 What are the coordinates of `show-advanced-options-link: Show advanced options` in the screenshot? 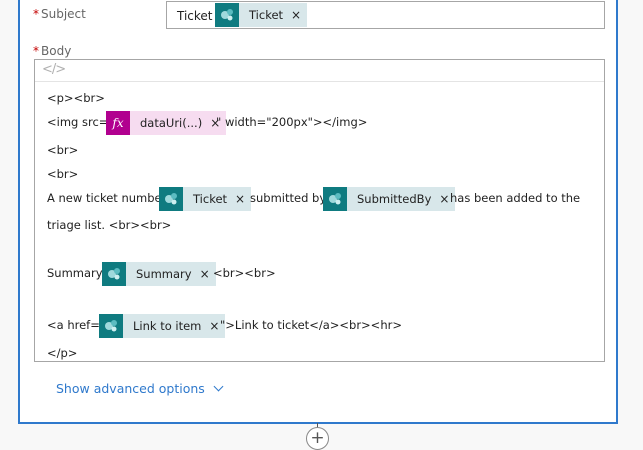 It's located at (140, 388).